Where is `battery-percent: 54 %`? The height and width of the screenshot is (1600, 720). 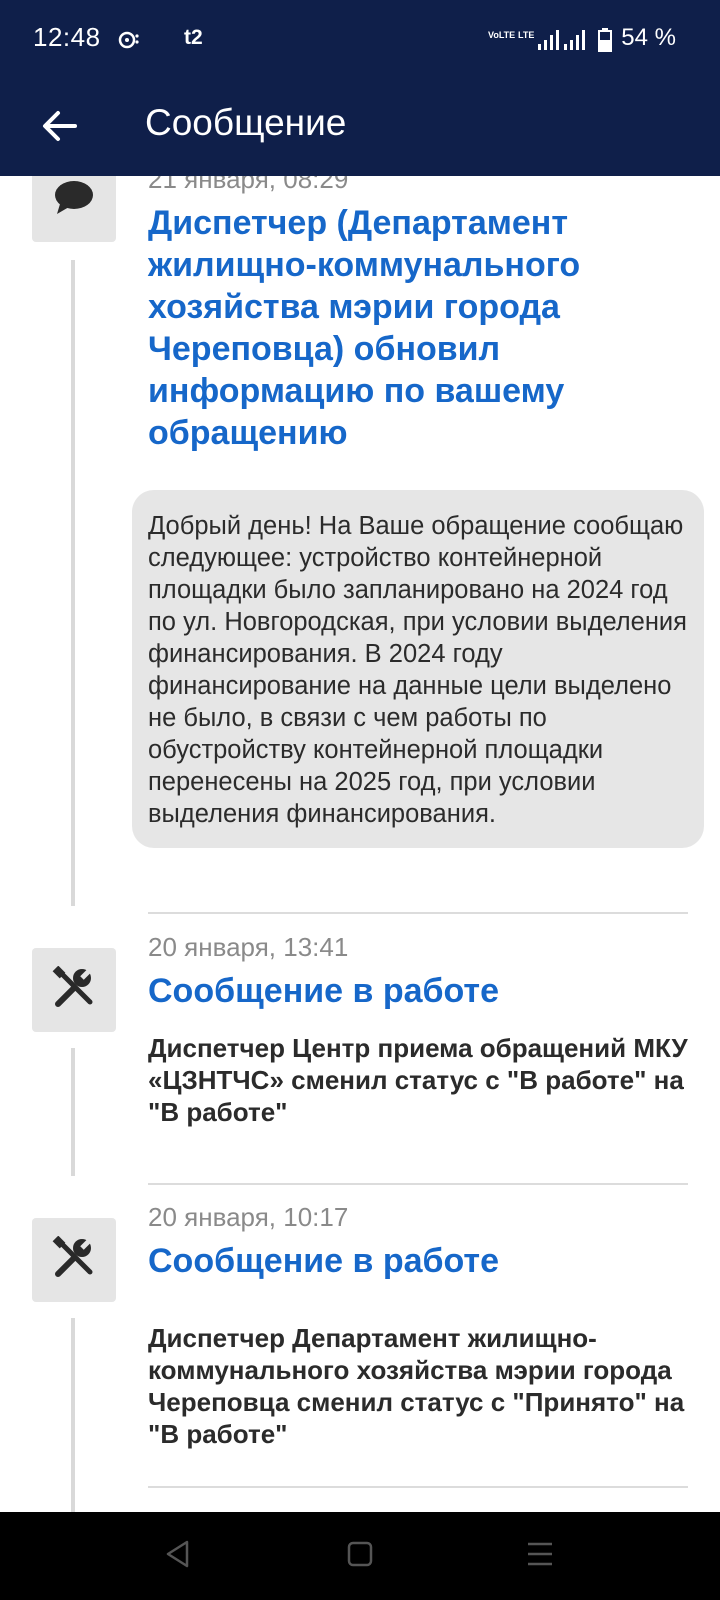
battery-percent: 54 % is located at coordinates (648, 37).